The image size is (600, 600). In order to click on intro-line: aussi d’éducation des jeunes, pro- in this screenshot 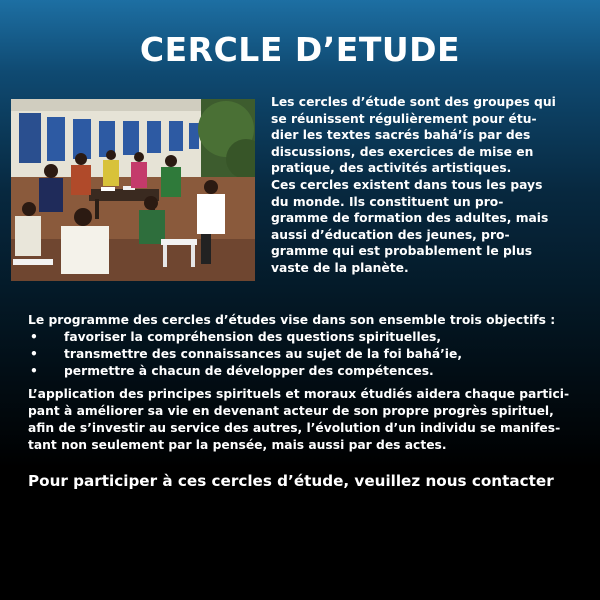, I will do `click(390, 234)`.